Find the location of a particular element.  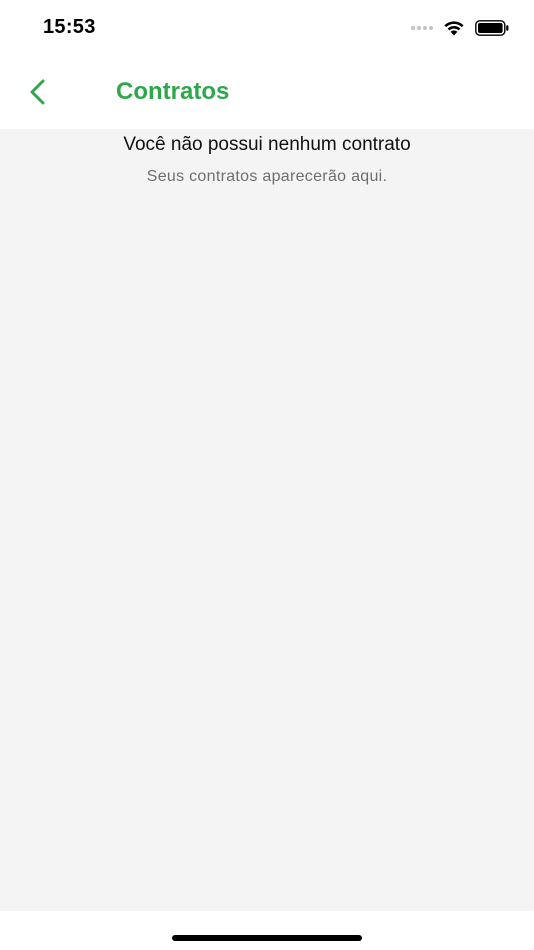

status-icons is located at coordinates (460, 28).